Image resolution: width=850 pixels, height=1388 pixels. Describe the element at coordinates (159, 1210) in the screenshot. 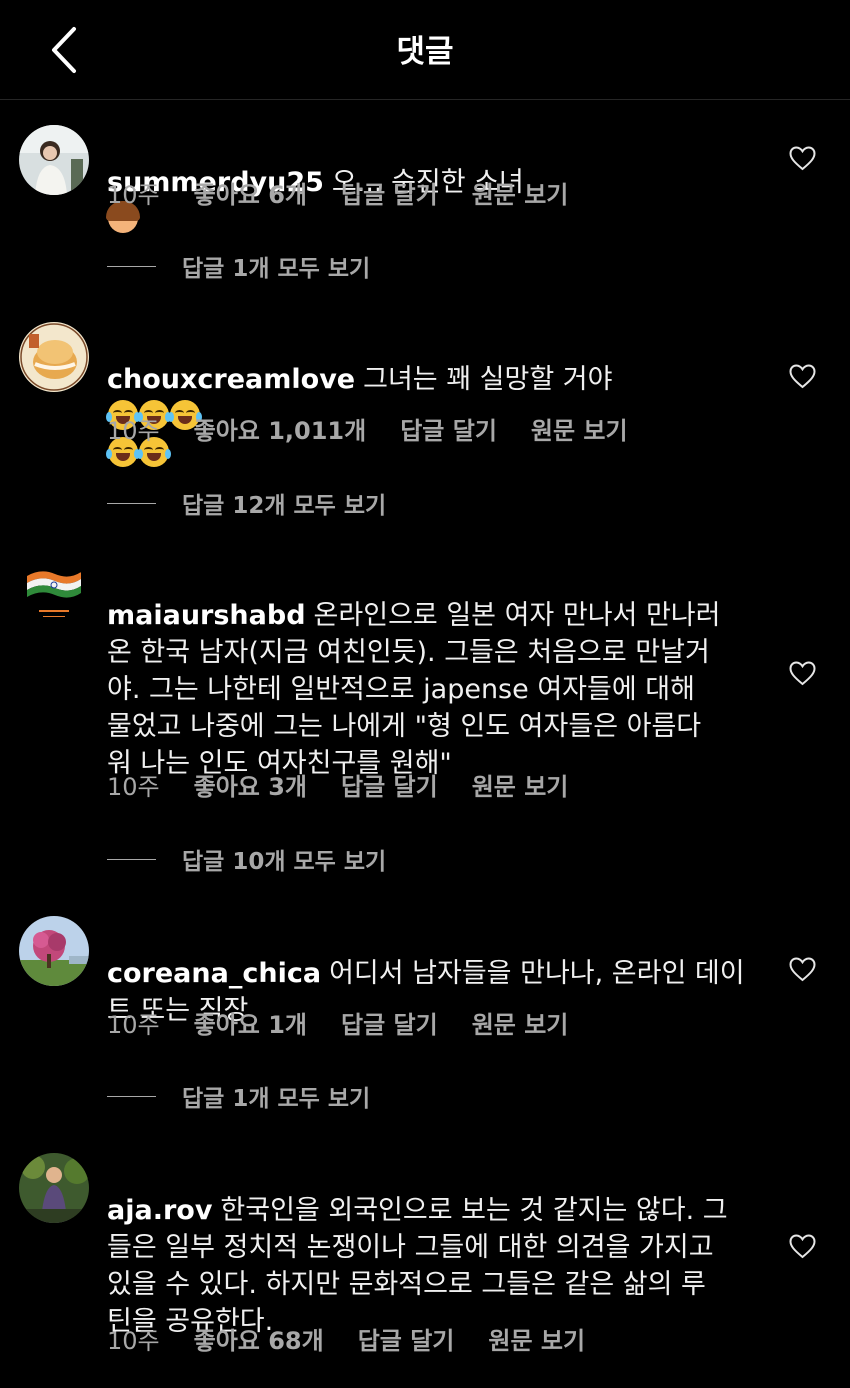

I see `comment-username: aja.rov` at that location.